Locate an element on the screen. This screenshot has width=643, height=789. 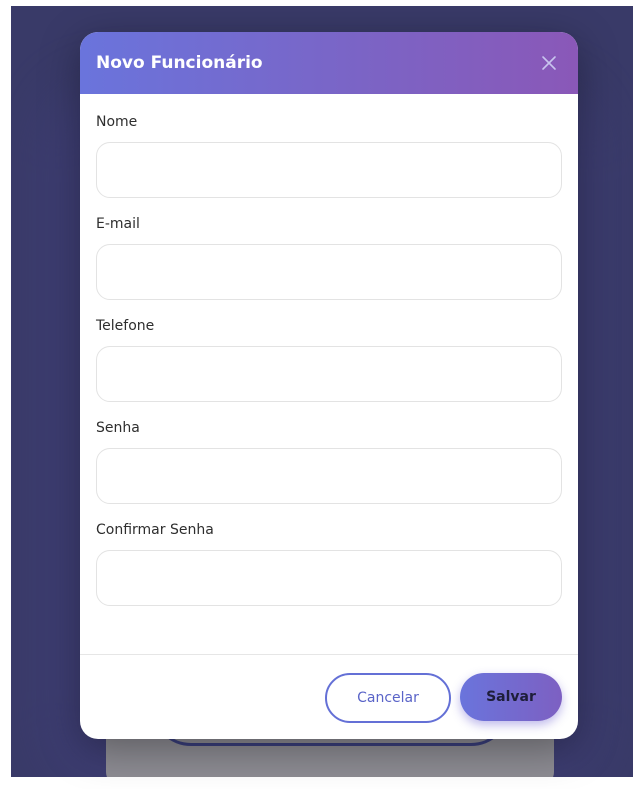
field-confirmar-senha: Confirmar Senha is located at coordinates (329, 564).